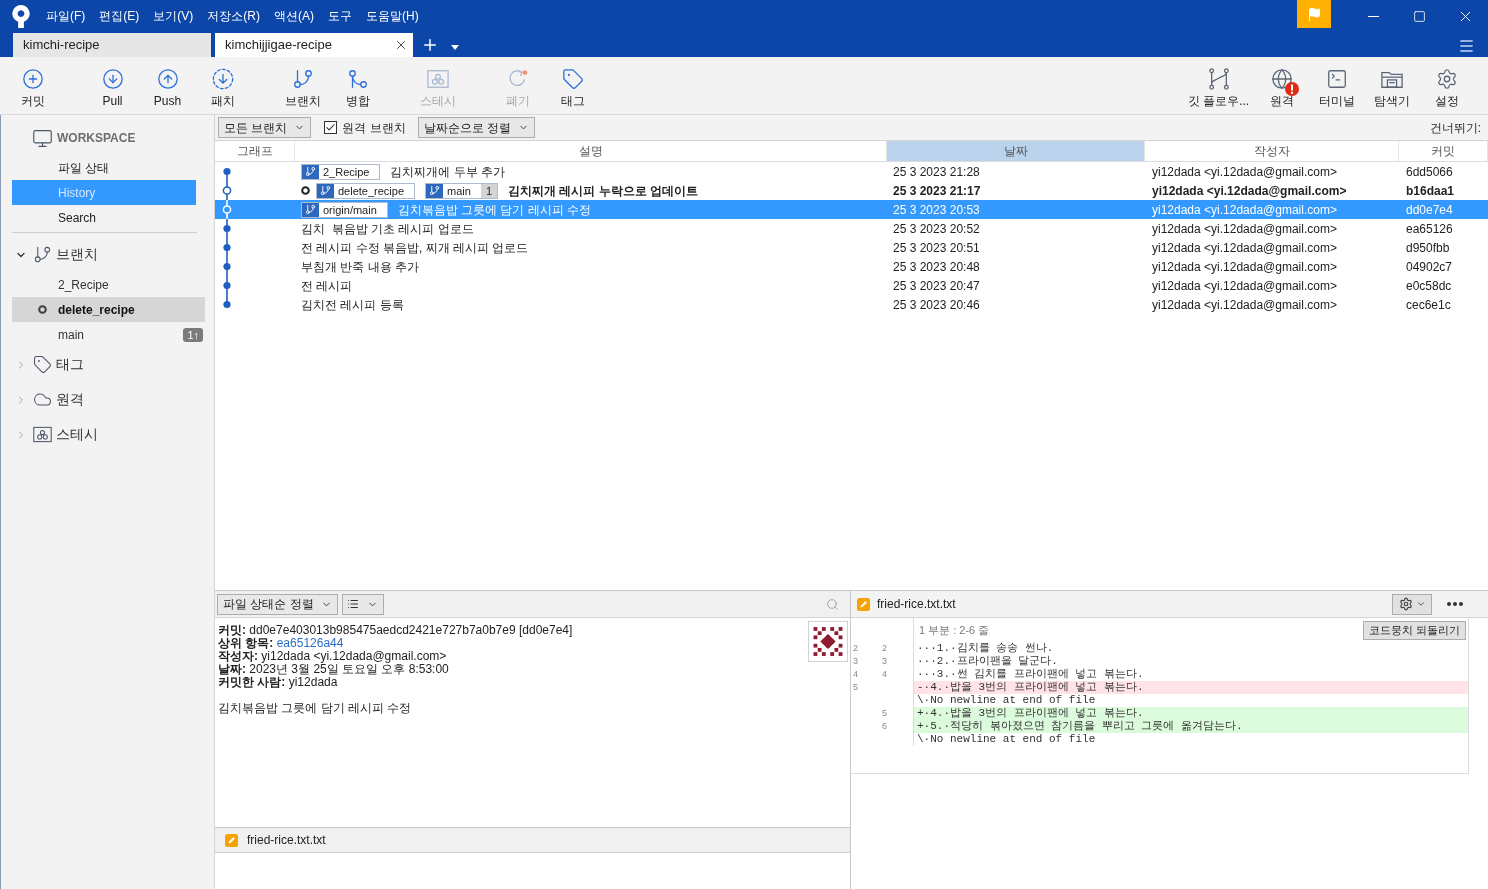 This screenshot has width=1488, height=889. Describe the element at coordinates (107, 254) in the screenshot. I see `sidebar-section-header: 브랜치` at that location.